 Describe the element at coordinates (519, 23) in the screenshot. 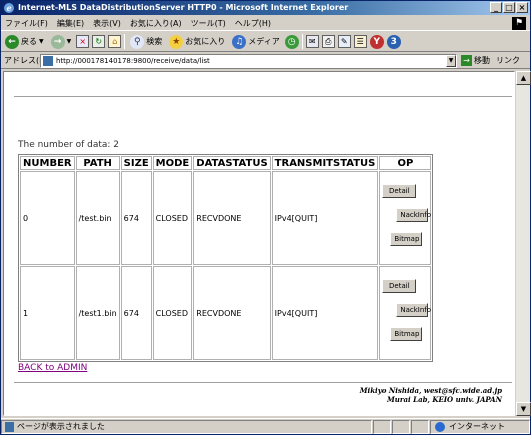

I see `windows-logo-icon: ⚑` at that location.